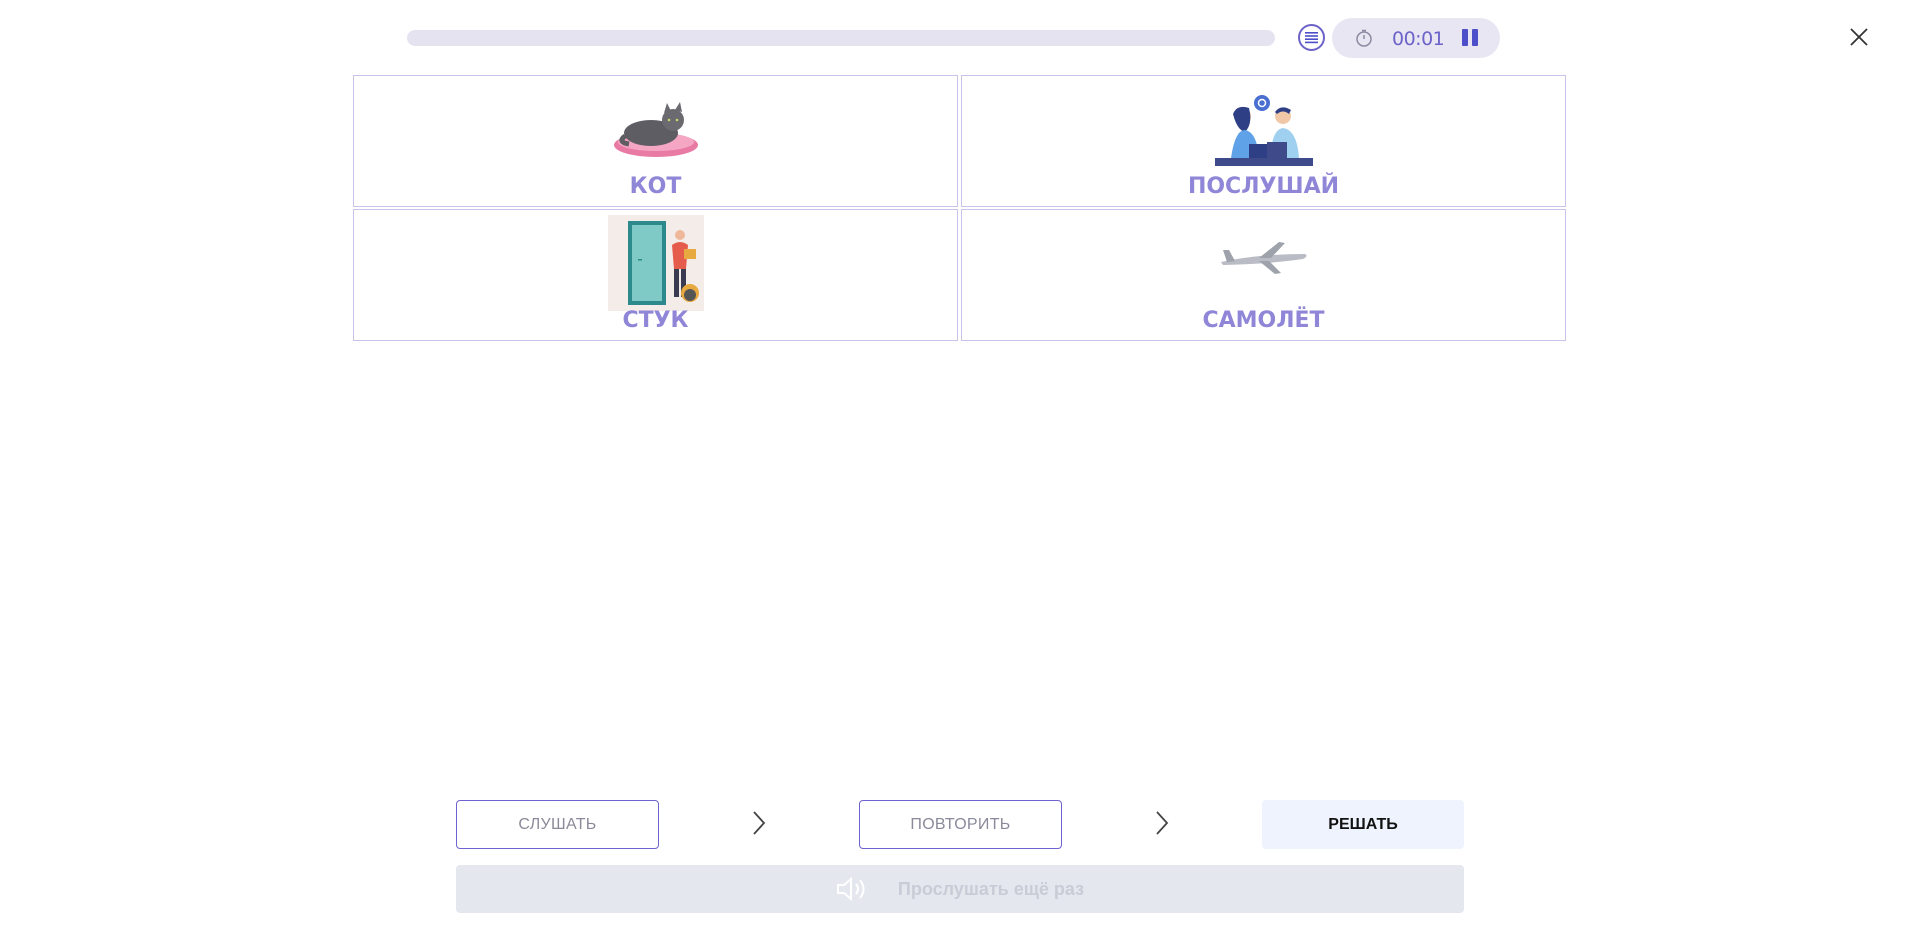 The height and width of the screenshot is (941, 1920). I want to click on replay-content: Прослушать ещё раз, so click(960, 889).